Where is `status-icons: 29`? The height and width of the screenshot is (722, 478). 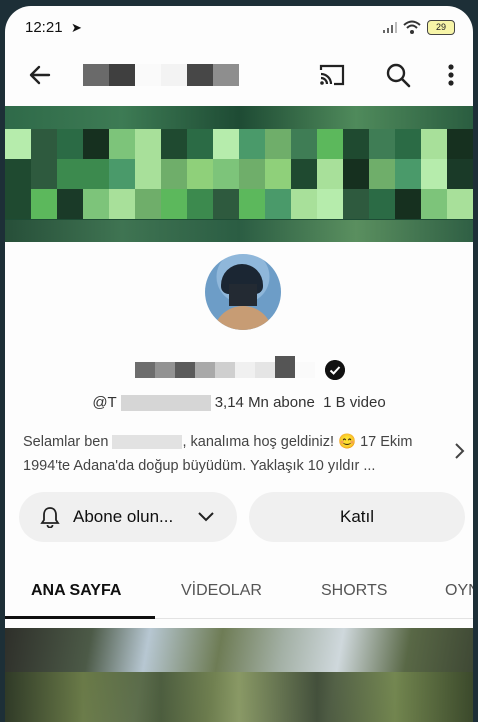
status-icons: 29 is located at coordinates (419, 27).